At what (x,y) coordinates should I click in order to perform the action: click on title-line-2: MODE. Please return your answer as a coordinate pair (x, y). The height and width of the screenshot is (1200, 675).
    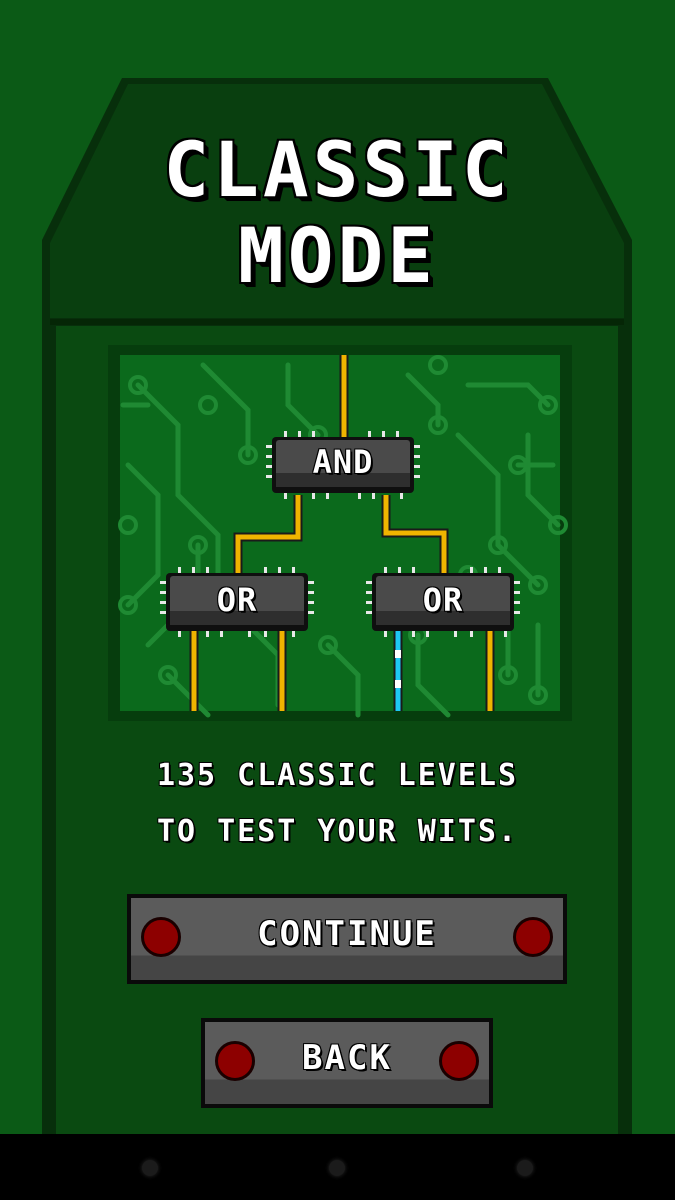
    Looking at the image, I should click on (337, 255).